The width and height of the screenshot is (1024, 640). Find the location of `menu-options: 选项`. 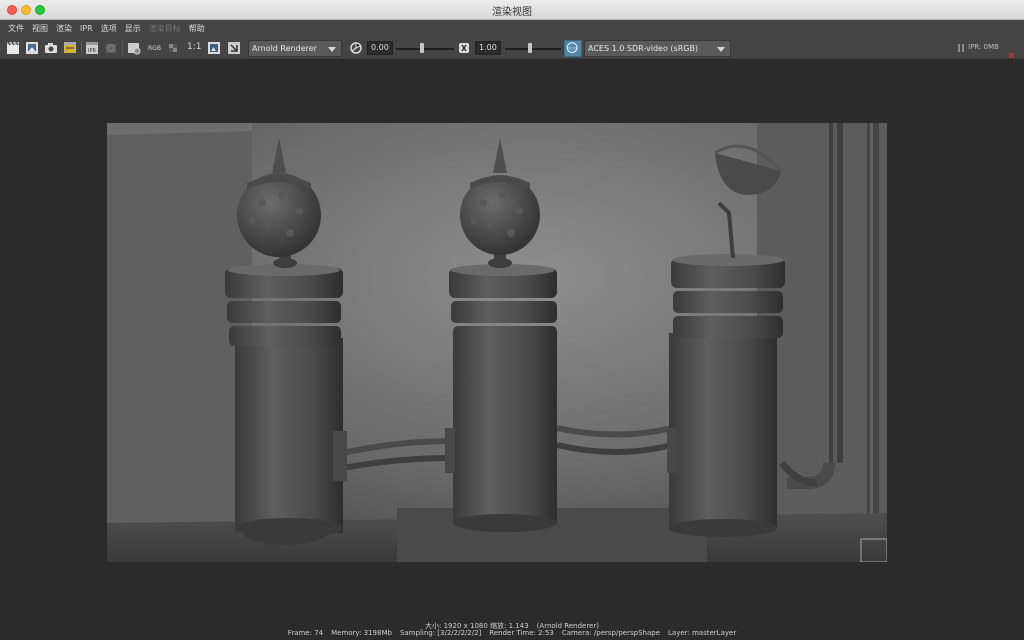

menu-options: 选项 is located at coordinates (109, 28).